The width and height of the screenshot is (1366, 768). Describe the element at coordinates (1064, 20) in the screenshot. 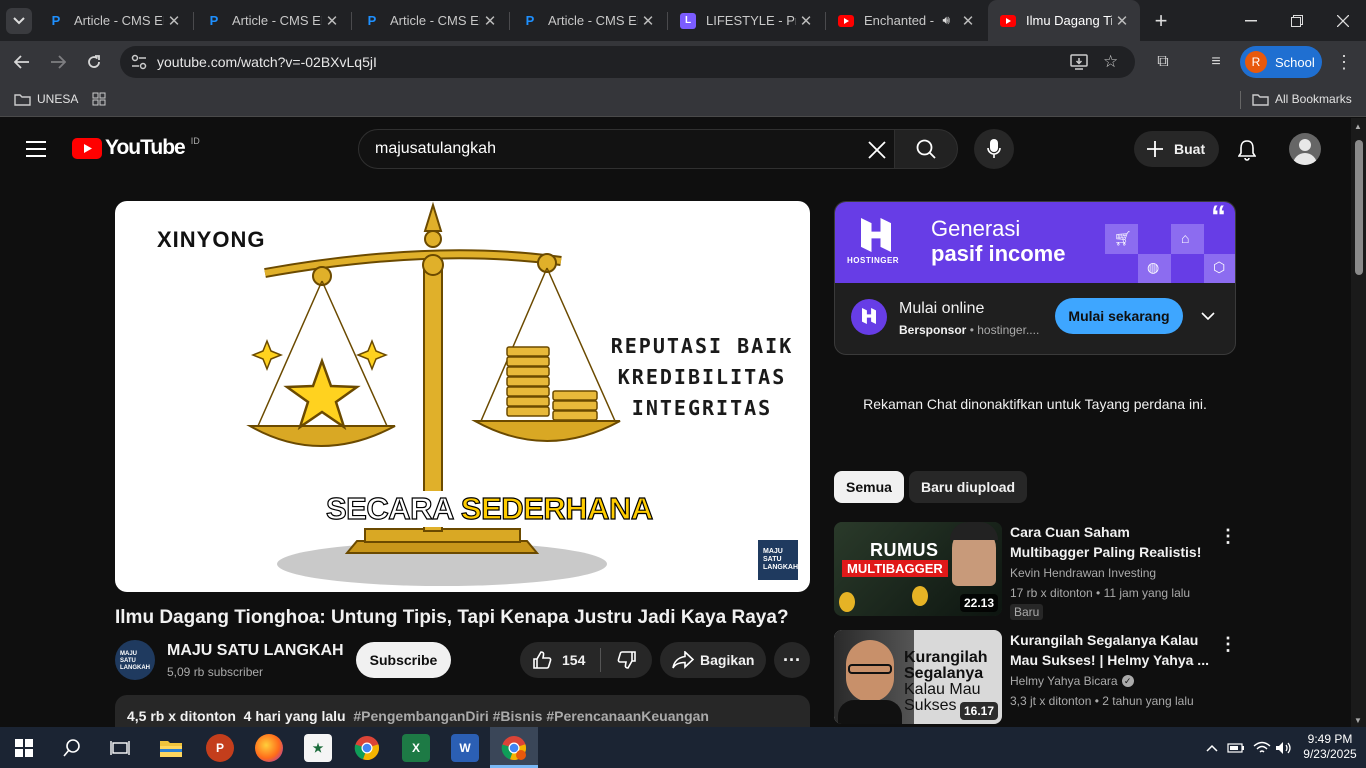

I see `tab-6-active: Ilmu Dagang Tionghoa ✕` at that location.